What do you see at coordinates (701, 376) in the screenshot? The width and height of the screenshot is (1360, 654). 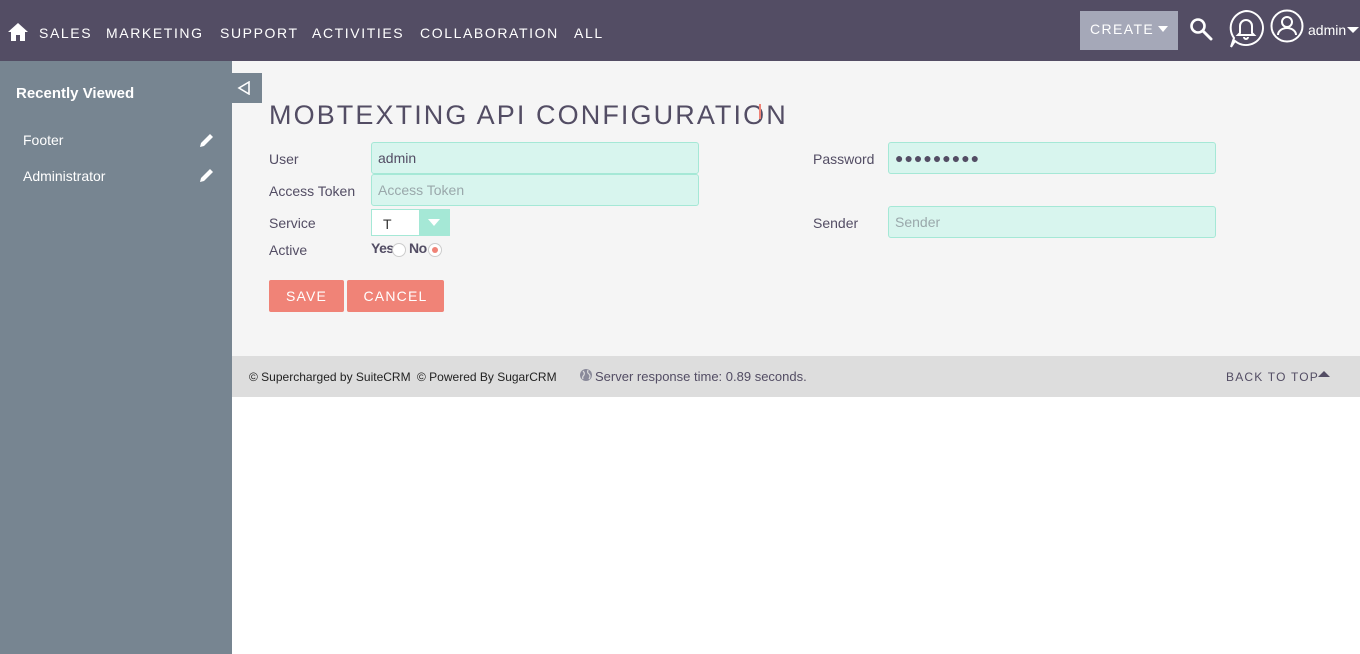 I see `server-response-time: Server response time: 0.89 seconds.` at bounding box center [701, 376].